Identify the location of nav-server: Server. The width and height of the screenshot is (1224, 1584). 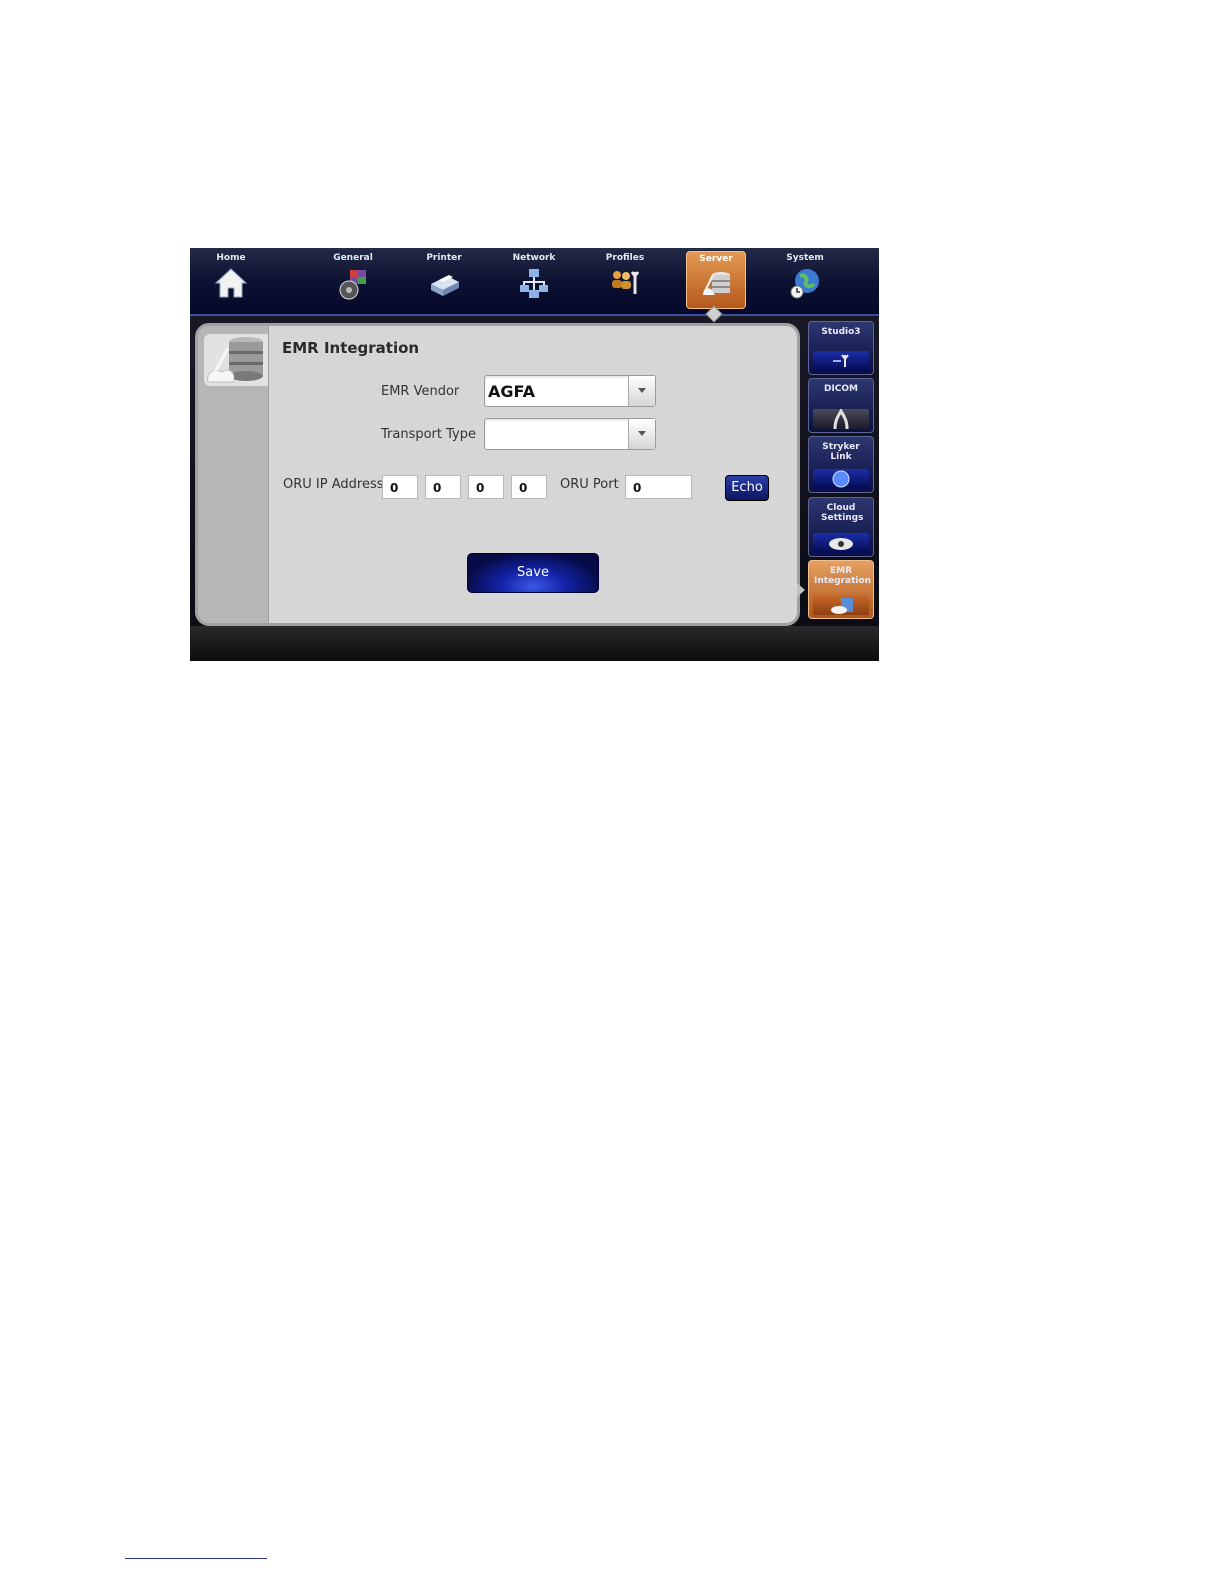
(716, 280).